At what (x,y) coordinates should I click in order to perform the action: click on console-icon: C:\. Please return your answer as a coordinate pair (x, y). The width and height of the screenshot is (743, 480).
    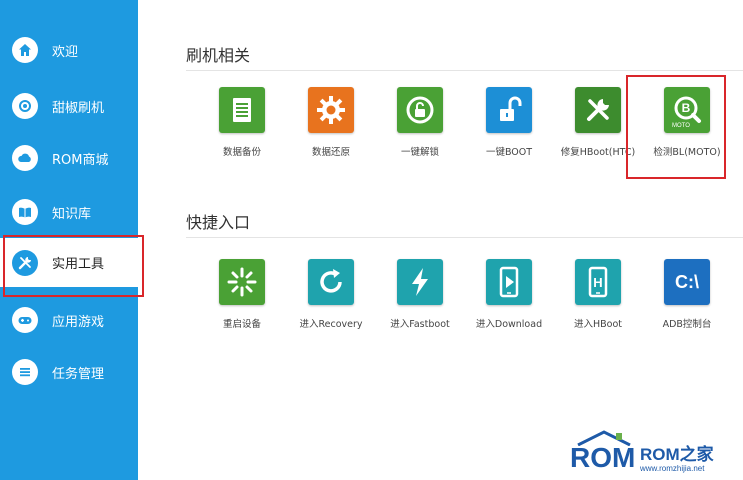
    Looking at the image, I should click on (687, 282).